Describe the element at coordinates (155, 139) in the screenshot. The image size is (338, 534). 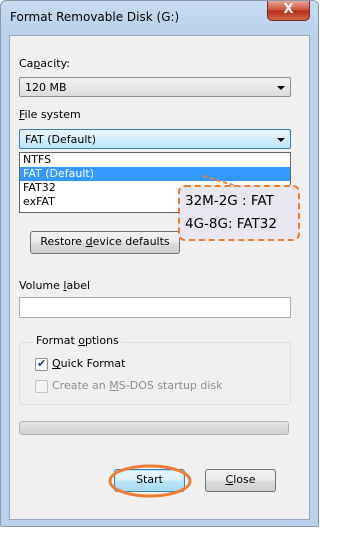
I see `file-system-select: FAT (Default)` at that location.